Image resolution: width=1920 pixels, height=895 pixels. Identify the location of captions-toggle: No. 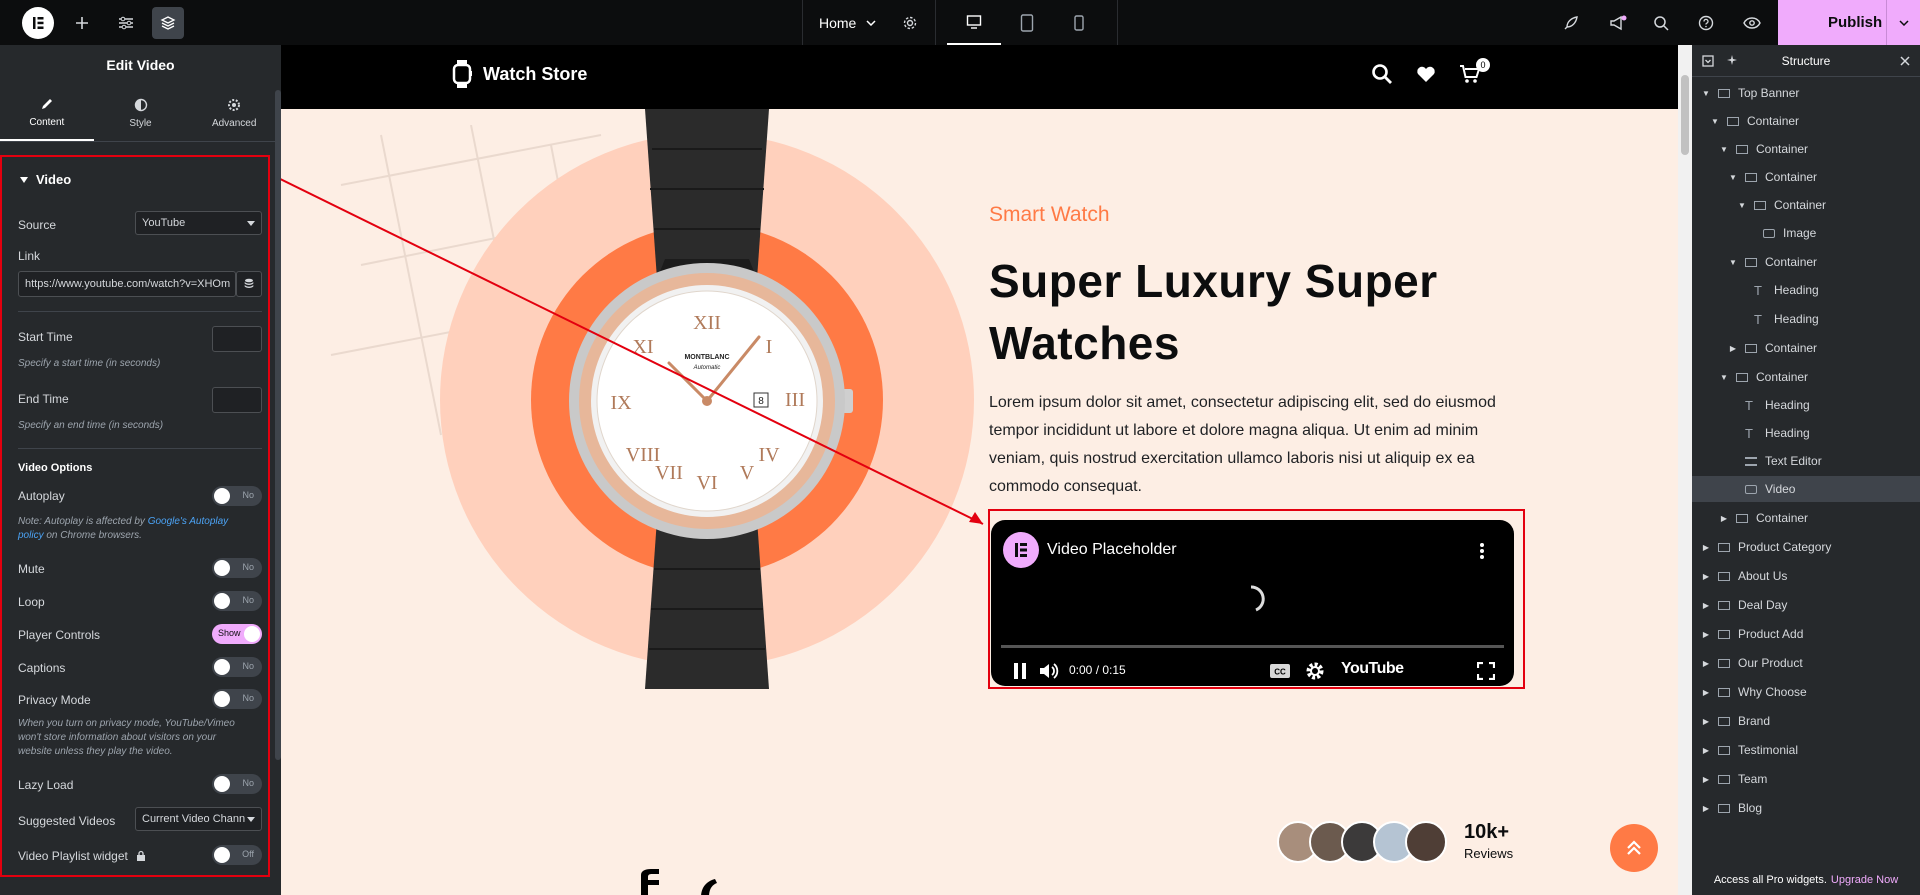
(237, 667).